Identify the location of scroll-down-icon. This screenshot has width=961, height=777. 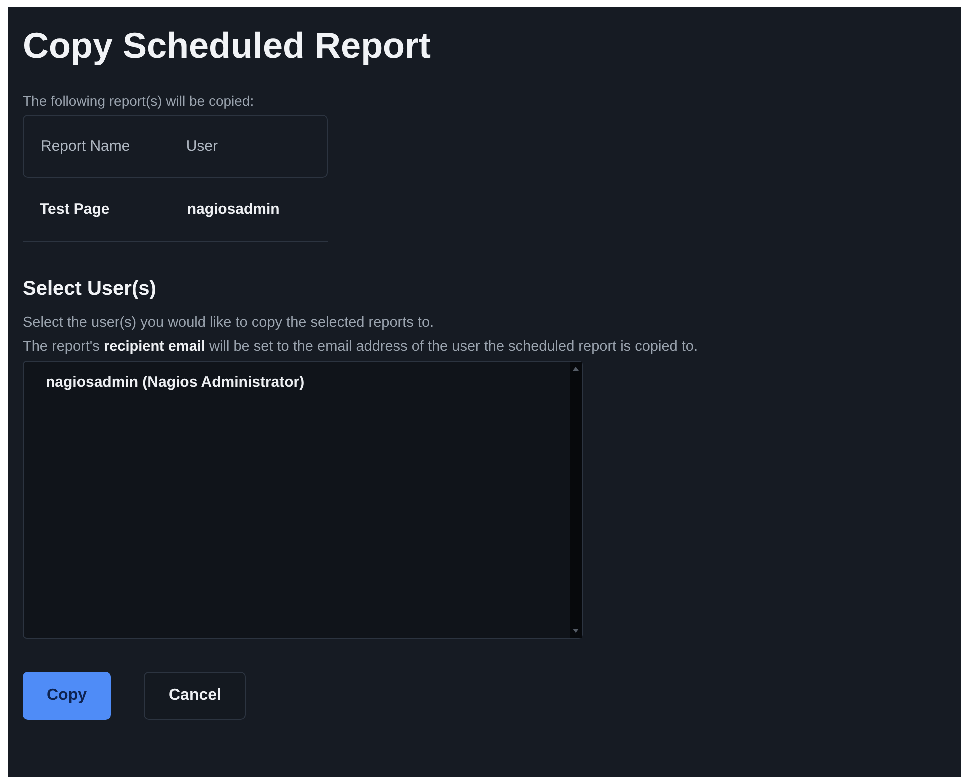
(576, 631).